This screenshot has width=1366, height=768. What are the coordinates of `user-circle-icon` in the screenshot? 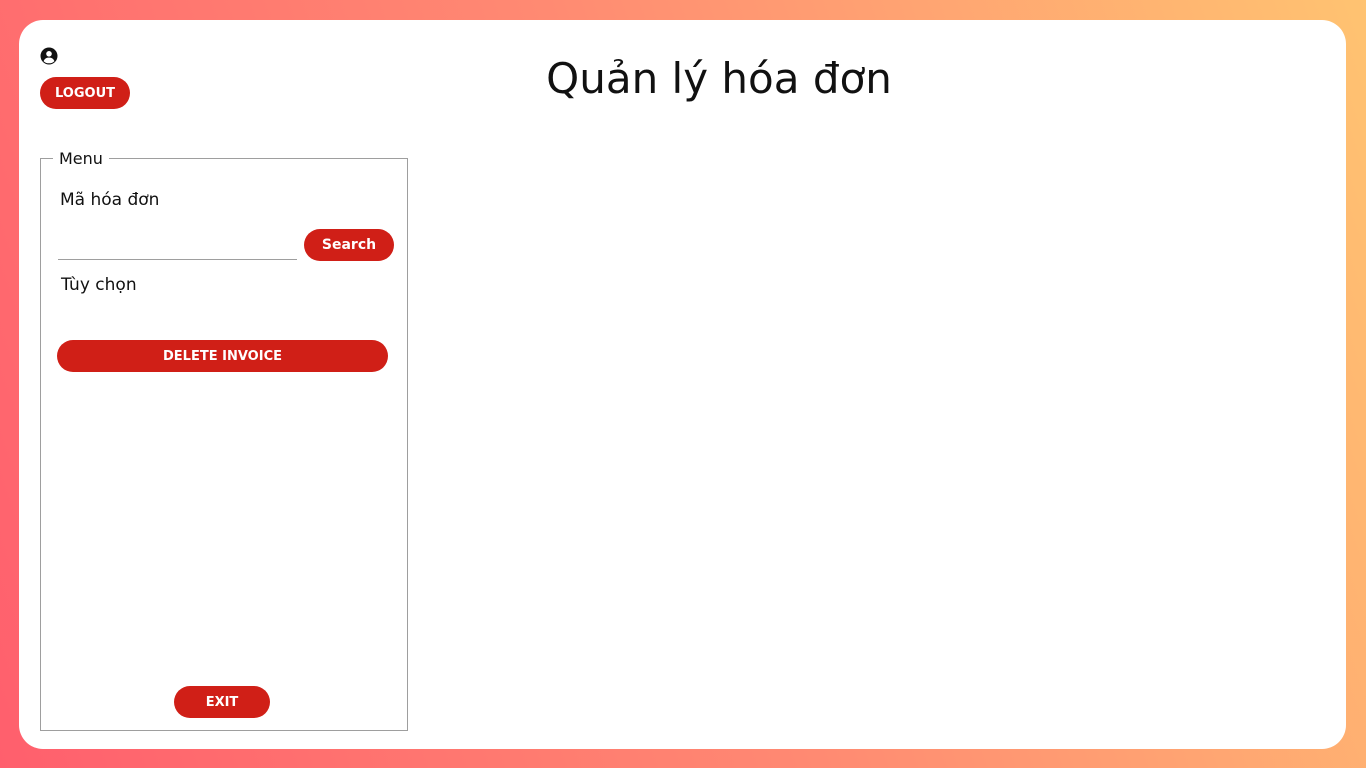 It's located at (49, 56).